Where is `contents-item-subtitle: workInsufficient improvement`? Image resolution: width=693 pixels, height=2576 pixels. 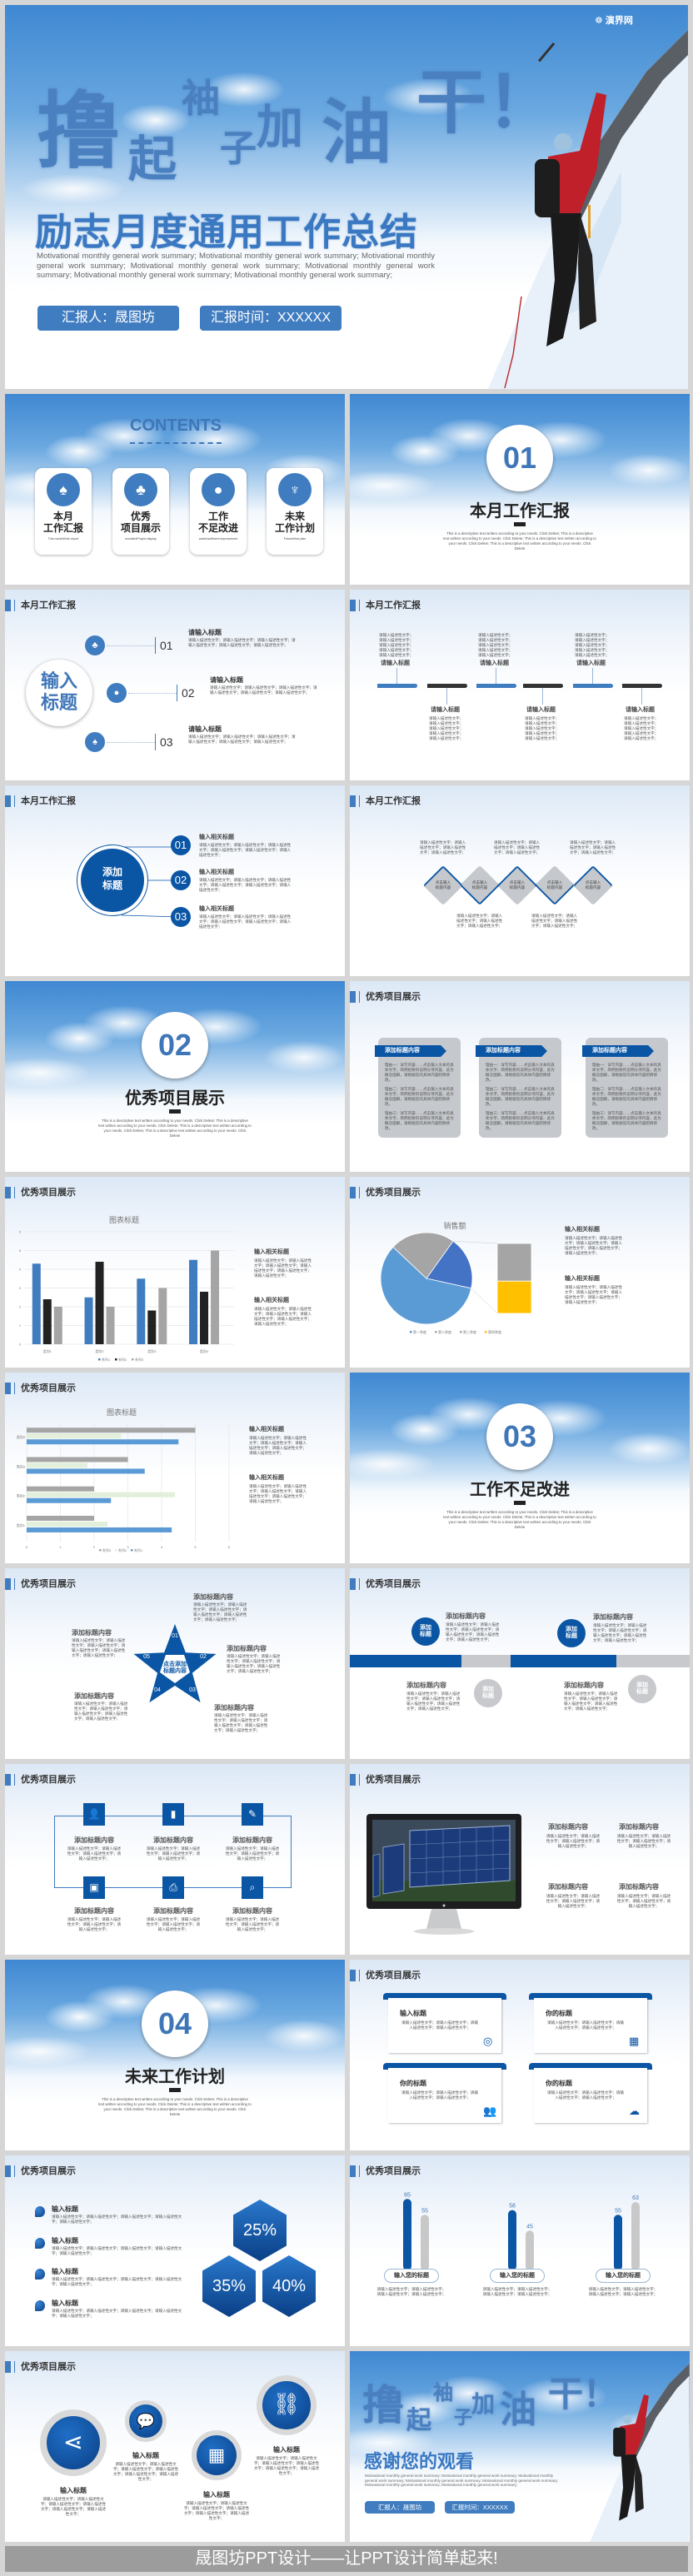 contents-item-subtitle: workInsufficient improvement is located at coordinates (218, 539).